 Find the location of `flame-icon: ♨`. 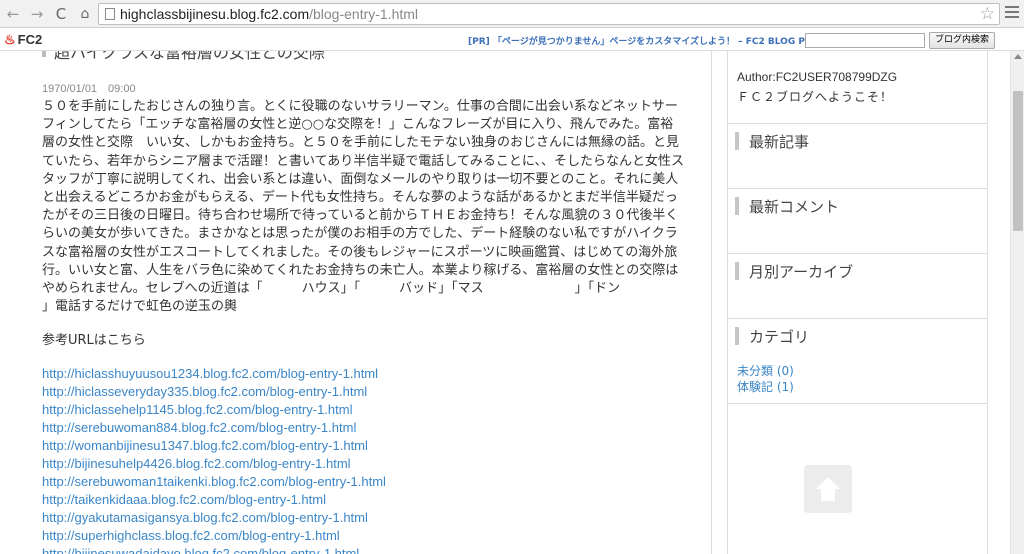

flame-icon: ♨ is located at coordinates (10, 39).